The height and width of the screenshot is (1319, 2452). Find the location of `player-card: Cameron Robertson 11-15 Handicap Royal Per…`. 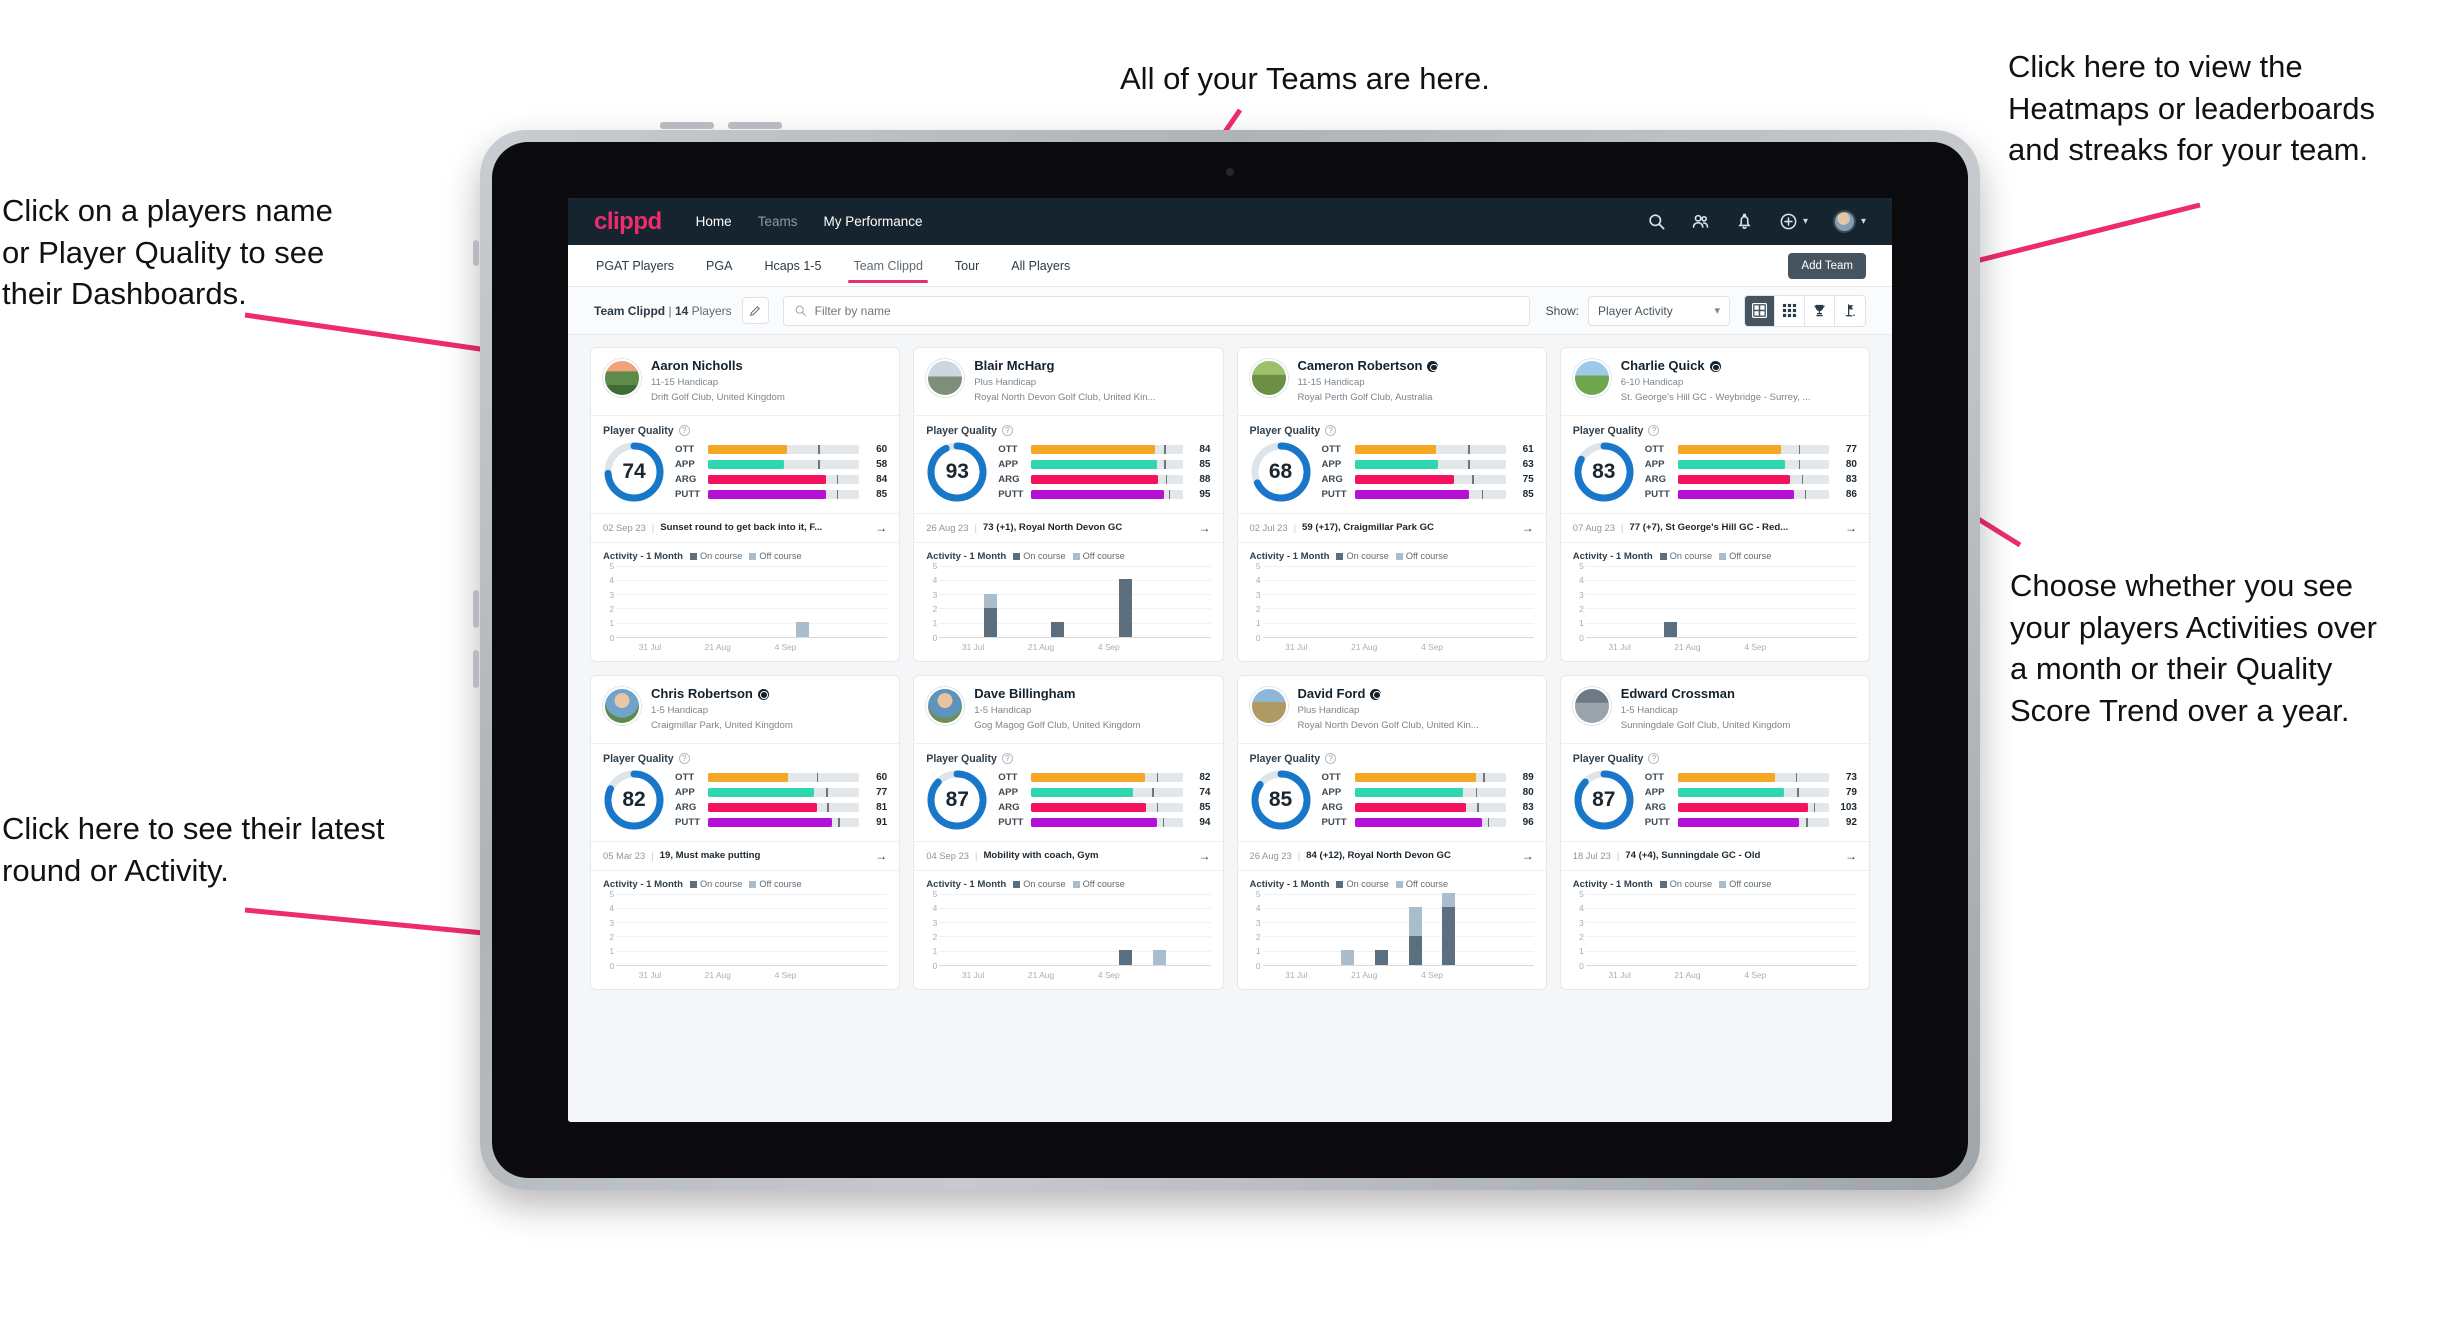

player-card: Cameron Robertson 11-15 Handicap Royal Per… is located at coordinates (1391, 504).